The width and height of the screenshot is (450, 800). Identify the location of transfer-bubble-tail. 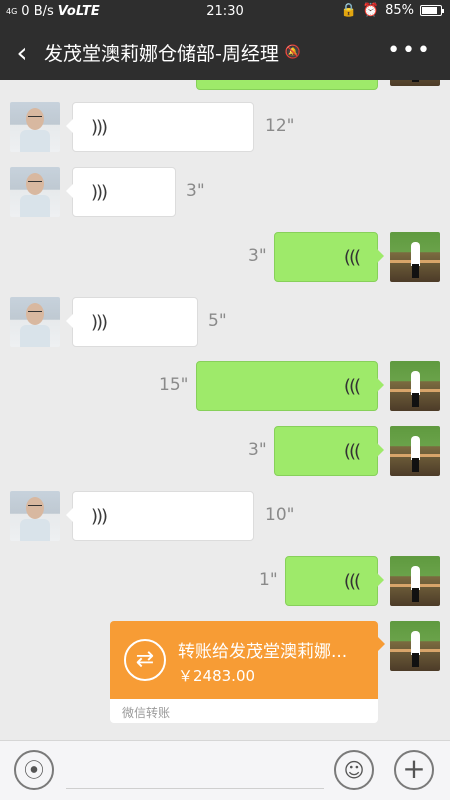
(381, 644).